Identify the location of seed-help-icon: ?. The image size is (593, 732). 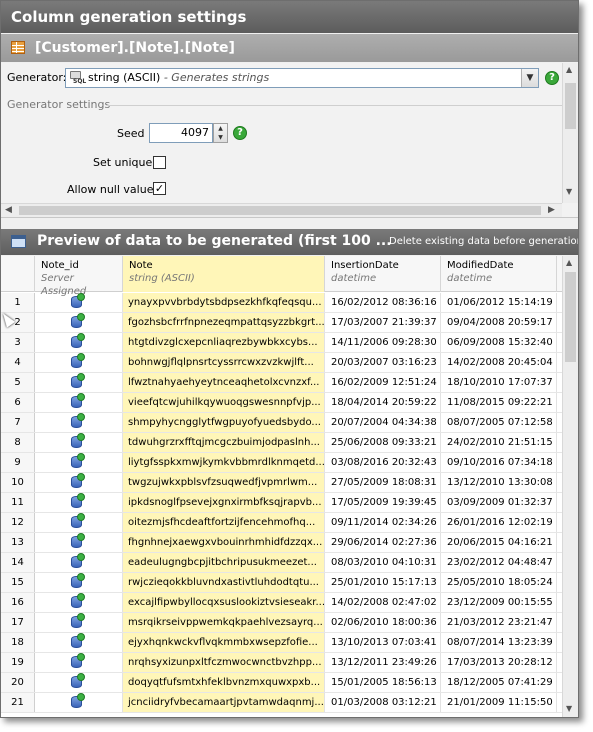
(240, 133).